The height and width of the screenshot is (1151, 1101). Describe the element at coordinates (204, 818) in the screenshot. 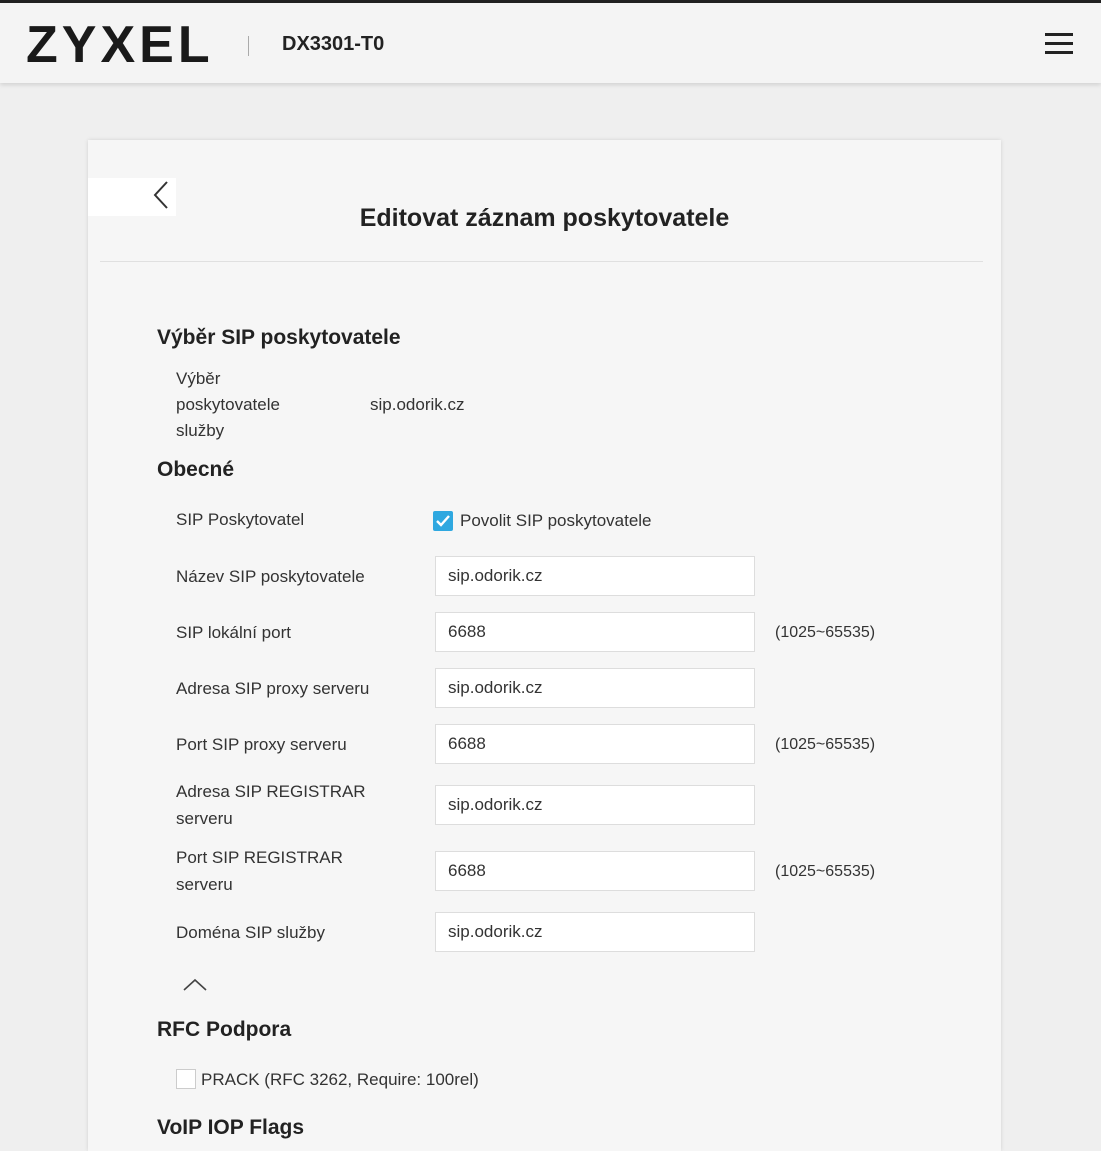

I see `field-label-registrar-address-line2: serveru` at that location.